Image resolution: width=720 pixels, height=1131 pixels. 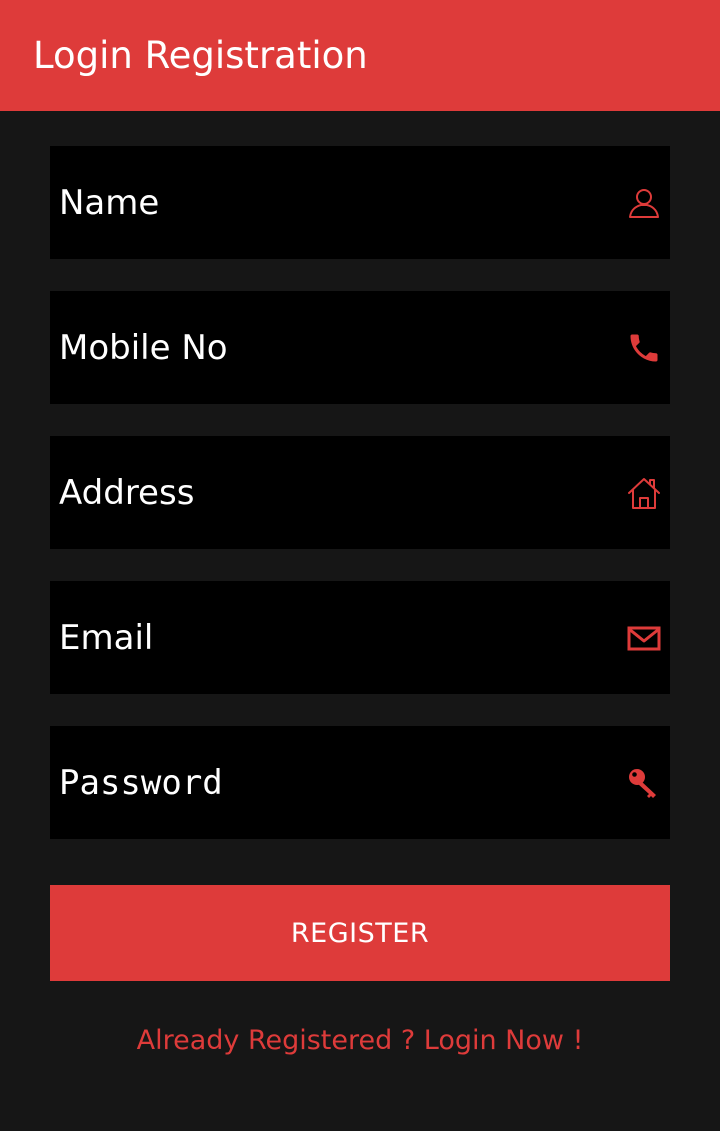 What do you see at coordinates (360, 1041) in the screenshot?
I see `login-now-link: Already Registered ? Login Now !` at bounding box center [360, 1041].